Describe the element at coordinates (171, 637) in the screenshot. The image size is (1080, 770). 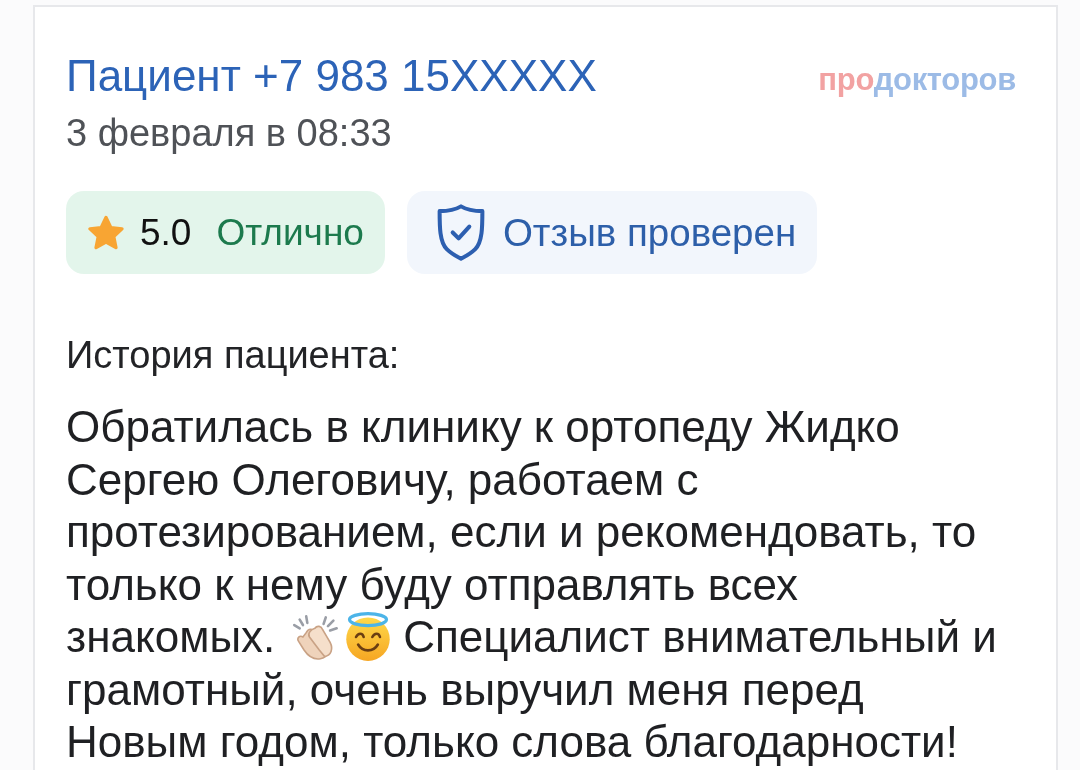
I see `review-text: знакомых.` at that location.